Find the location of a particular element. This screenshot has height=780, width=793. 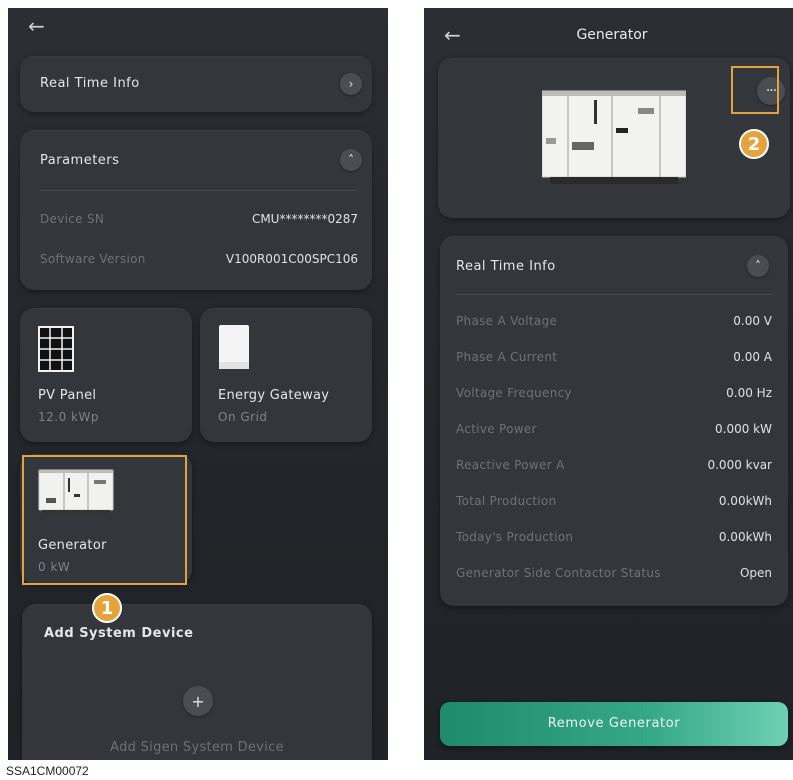

remove-generator-button: Remove Generator is located at coordinates (614, 724).